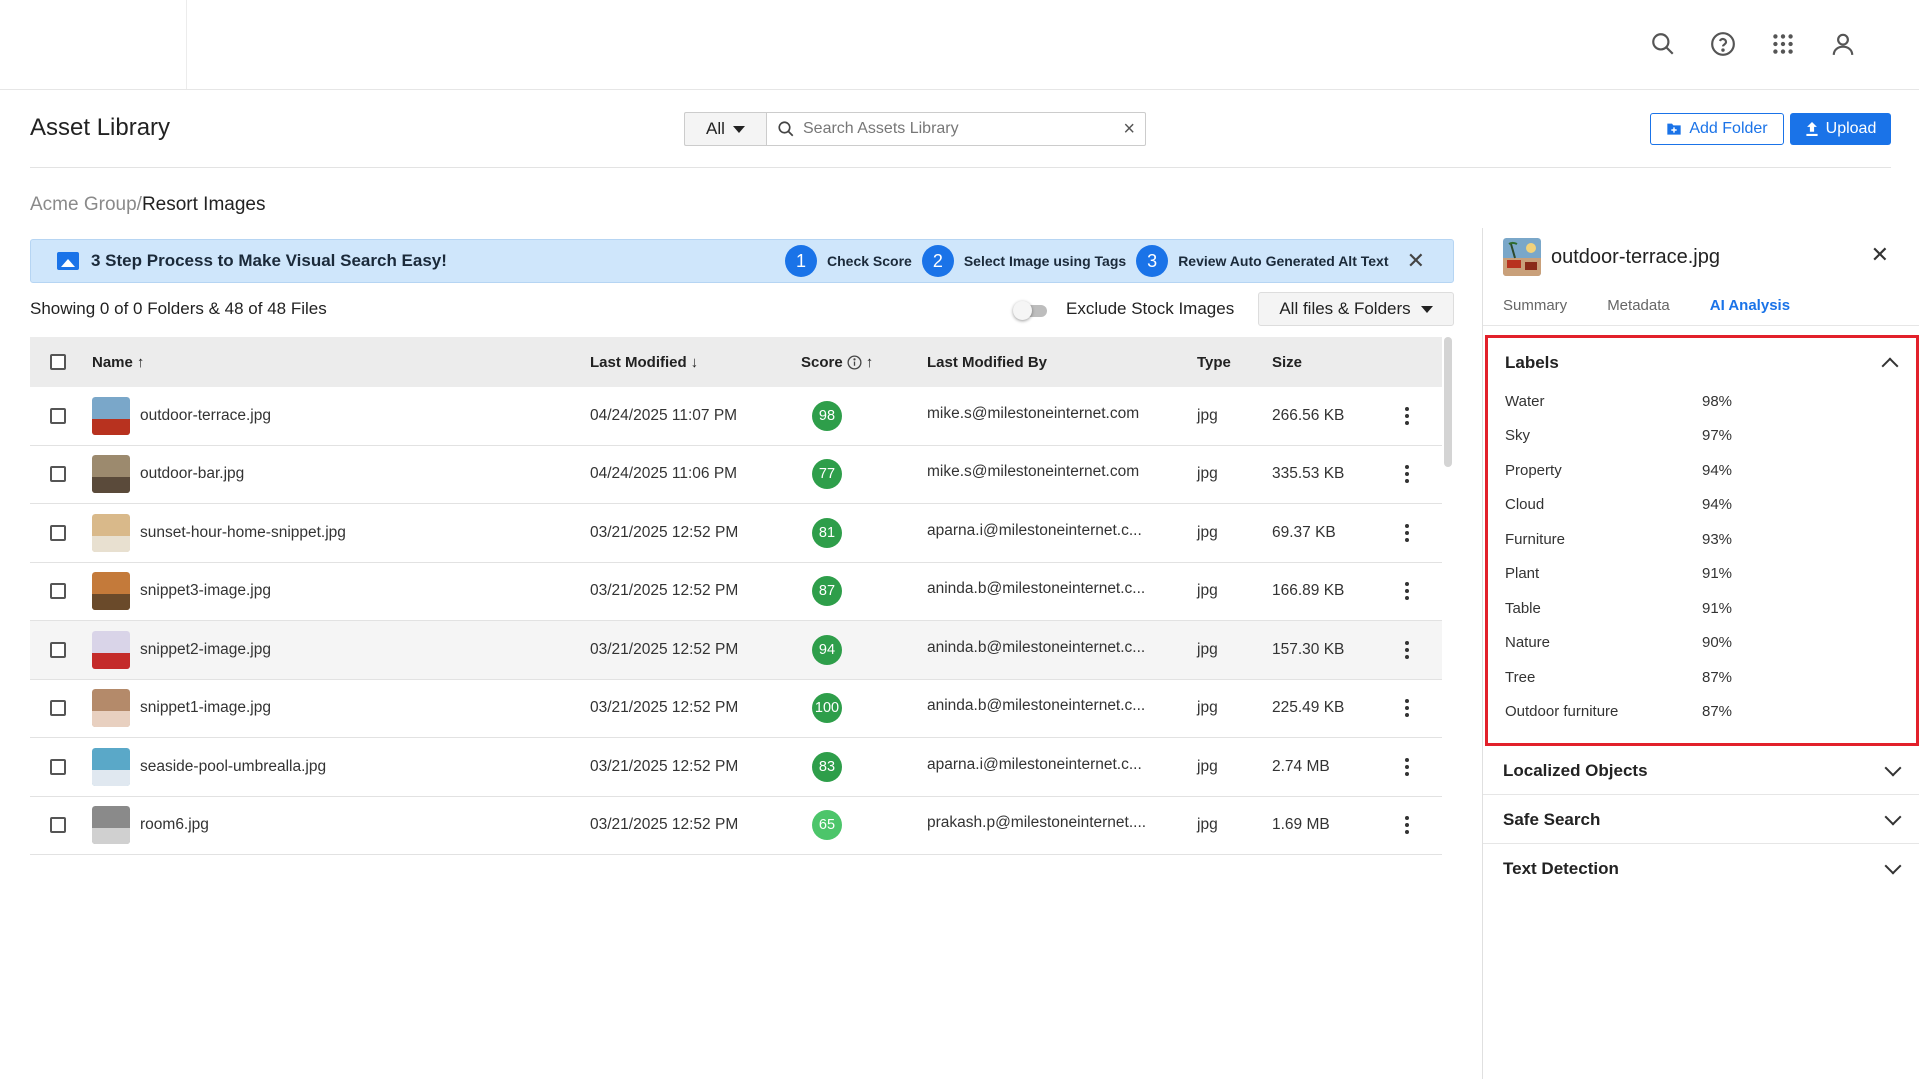 The image size is (1919, 1079). What do you see at coordinates (243, 533) in the screenshot?
I see `row-file-name: sunset-hour-home-snippet.jpg` at bounding box center [243, 533].